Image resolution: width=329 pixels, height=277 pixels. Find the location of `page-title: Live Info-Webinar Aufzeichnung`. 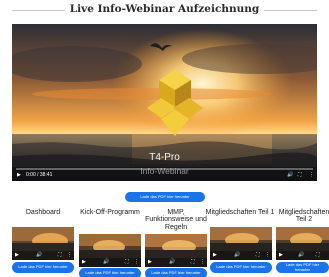

page-title: Live Info-Webinar Aufzeichnung is located at coordinates (164, 9).